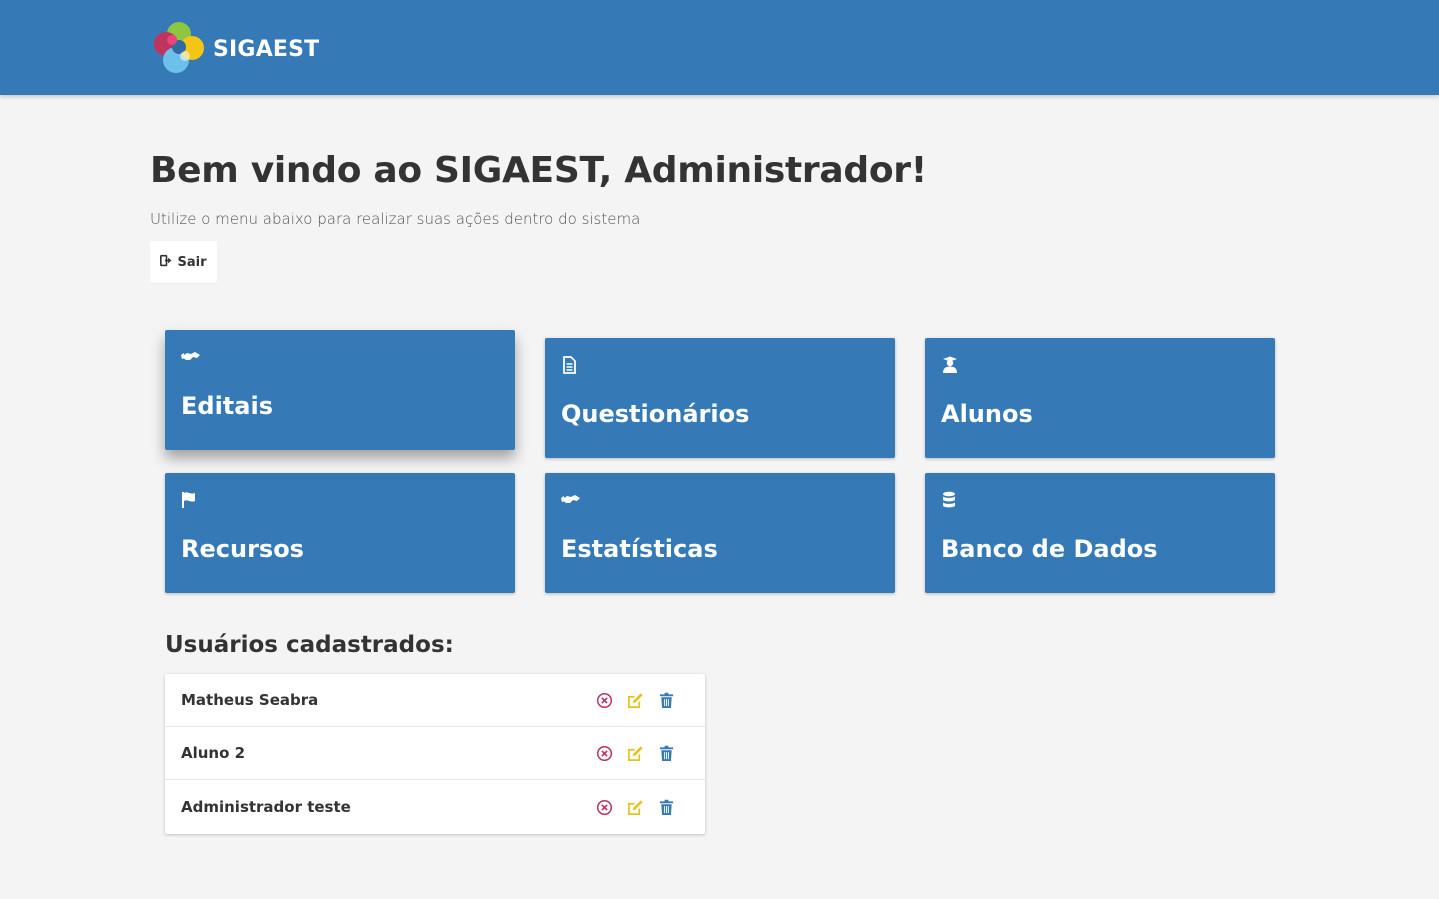 Image resolution: width=1439 pixels, height=899 pixels. What do you see at coordinates (987, 414) in the screenshot?
I see `menu-card-label: Alunos` at bounding box center [987, 414].